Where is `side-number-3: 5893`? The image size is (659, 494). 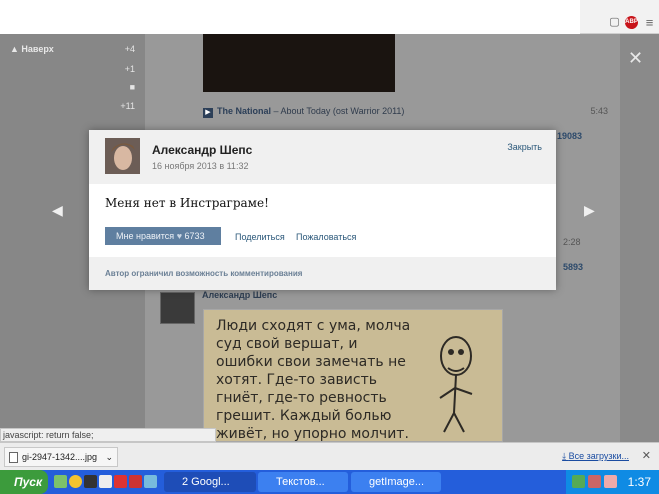
side-number-3: 5893 is located at coordinates (573, 267).